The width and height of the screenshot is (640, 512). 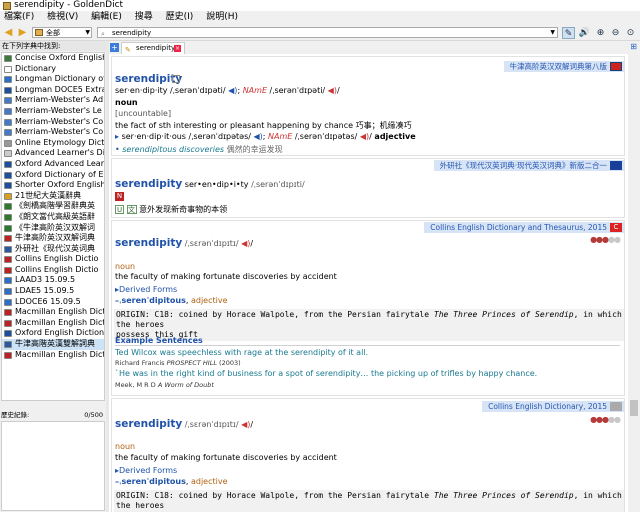 What do you see at coordinates (59, 185) in the screenshot?
I see `dictionary-label: Shorter Oxford English` at bounding box center [59, 185].